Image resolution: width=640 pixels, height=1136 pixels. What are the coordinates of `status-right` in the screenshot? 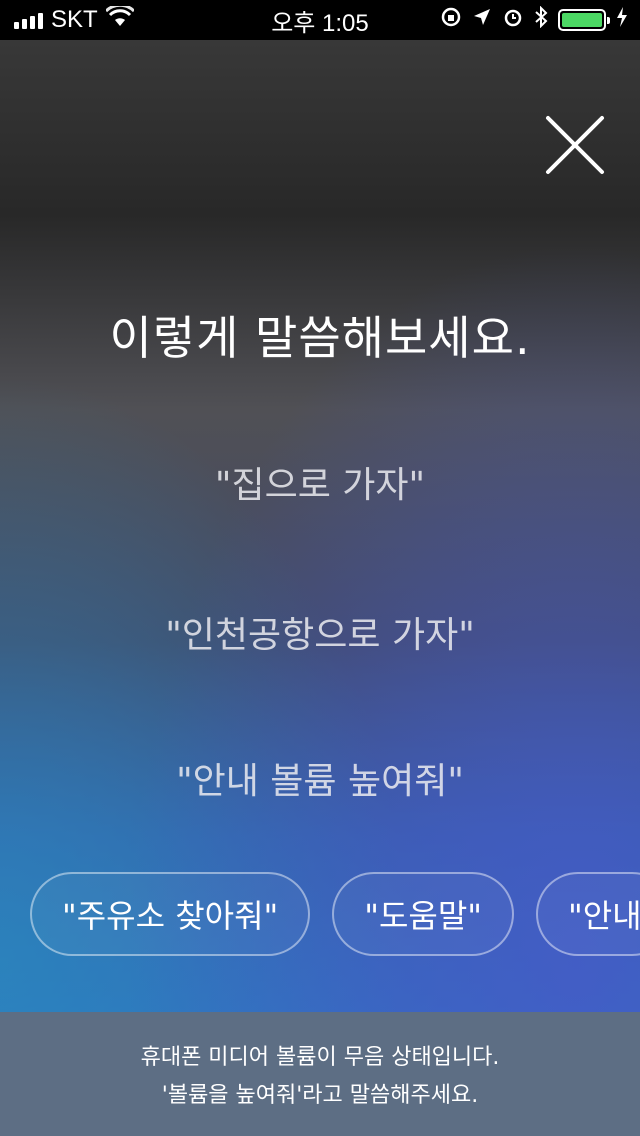 It's located at (534, 19).